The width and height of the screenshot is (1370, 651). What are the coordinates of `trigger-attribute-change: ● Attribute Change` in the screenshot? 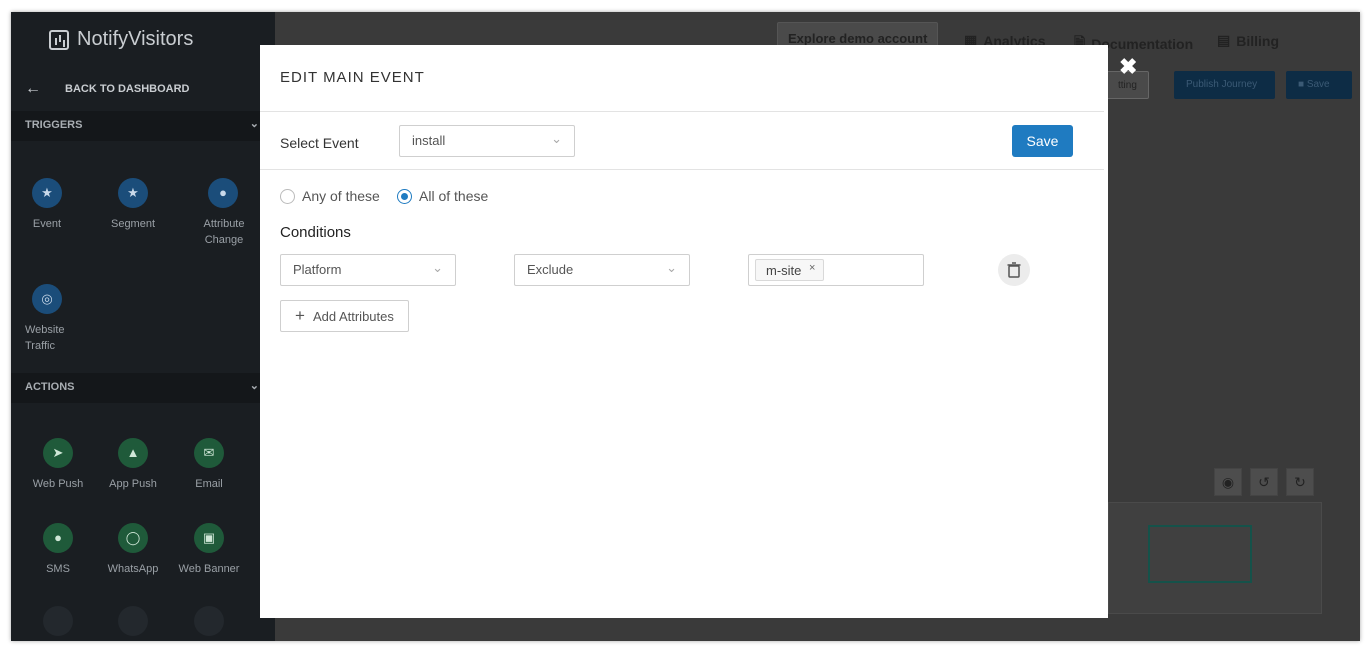 It's located at (219, 213).